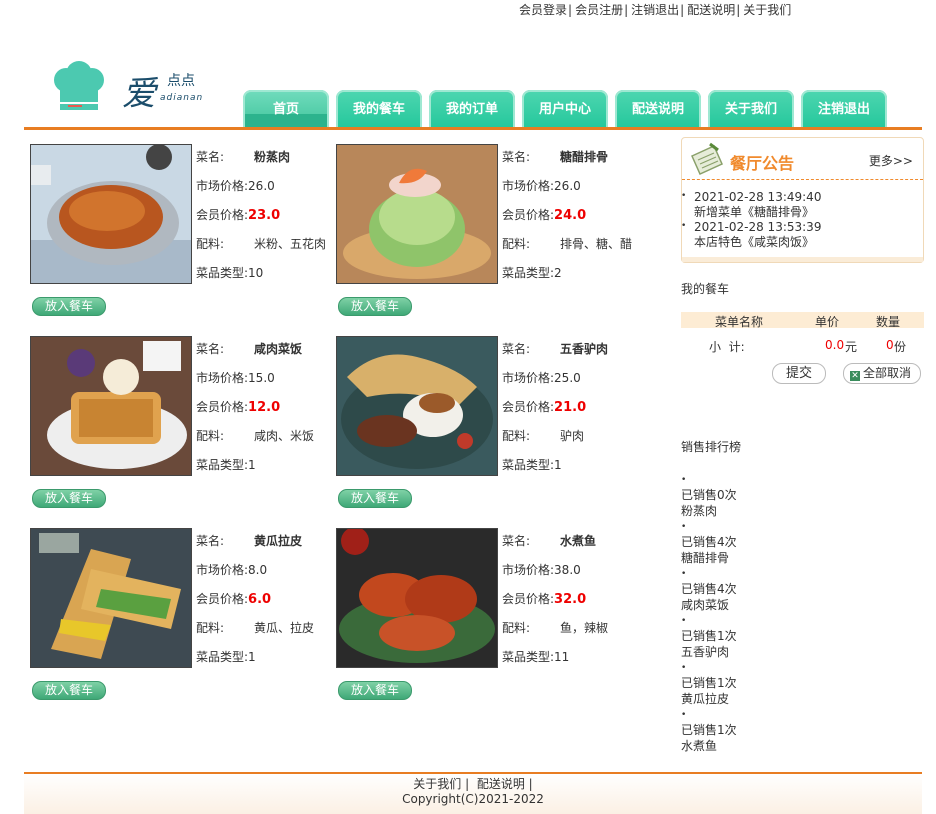 The height and width of the screenshot is (814, 936). I want to click on market-price: 8.0, so click(258, 570).